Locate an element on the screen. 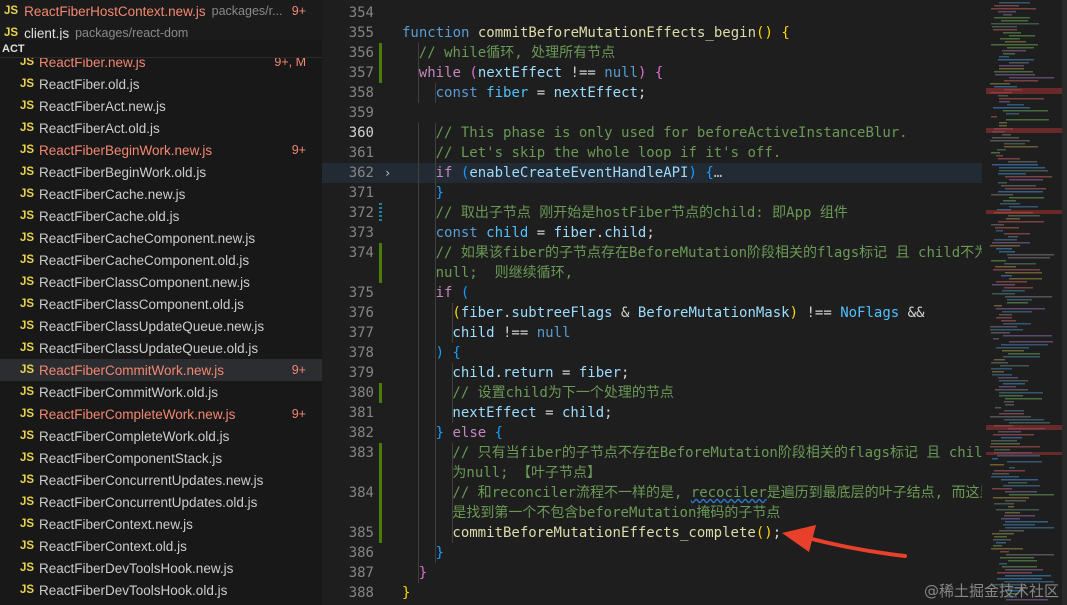  file-row: JS ReactFiberClassUpdateQueue.old.js is located at coordinates (161, 348).